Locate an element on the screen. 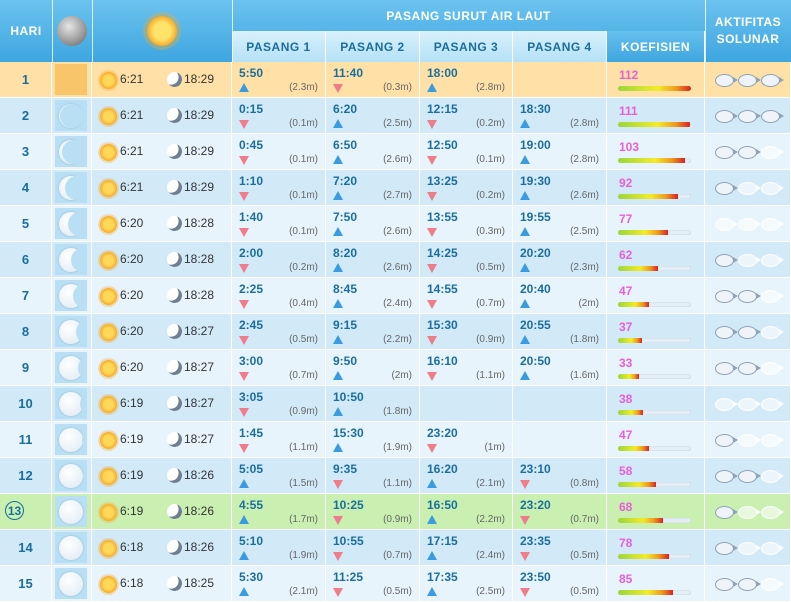 The height and width of the screenshot is (602, 791). coefficient-cell: 47 is located at coordinates (656, 440).